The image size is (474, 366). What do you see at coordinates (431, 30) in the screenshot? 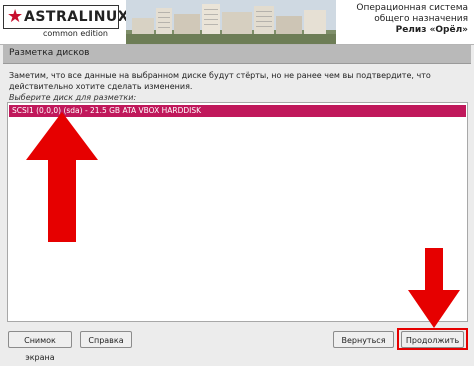
I see `release-line-3: Релиз «Орёл»` at bounding box center [431, 30].